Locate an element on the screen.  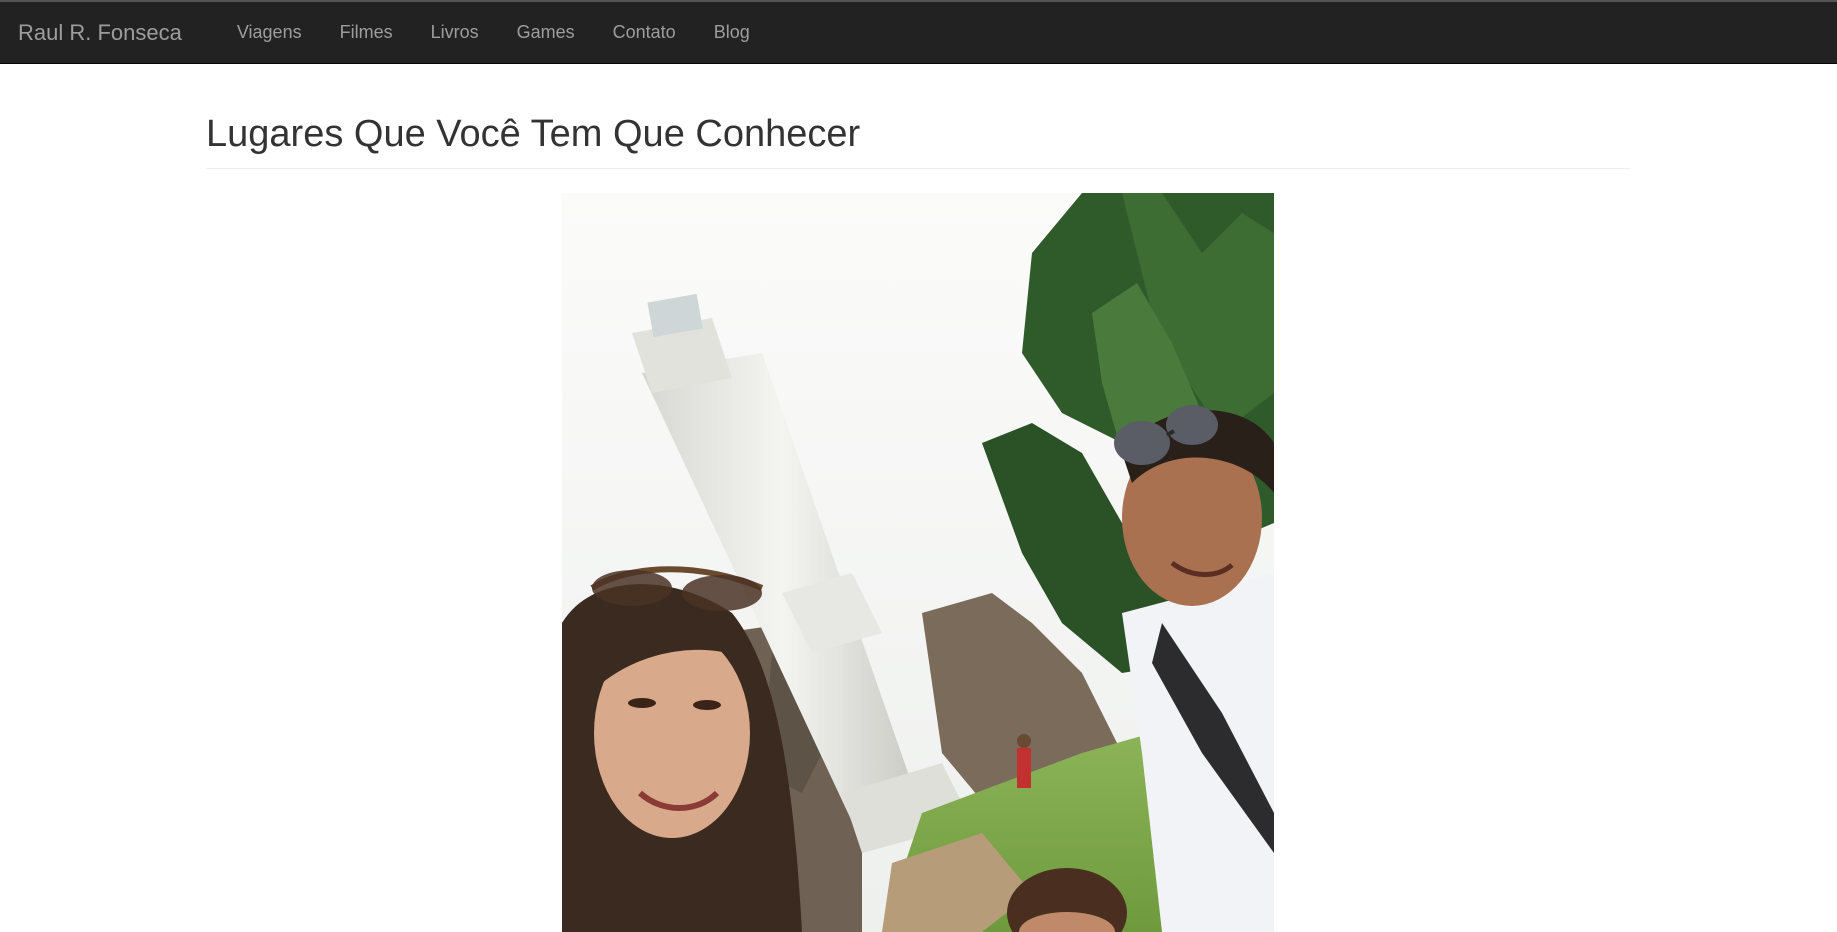
page-header: Lugares Que Você Tem Que Conhecer is located at coordinates (918, 141).